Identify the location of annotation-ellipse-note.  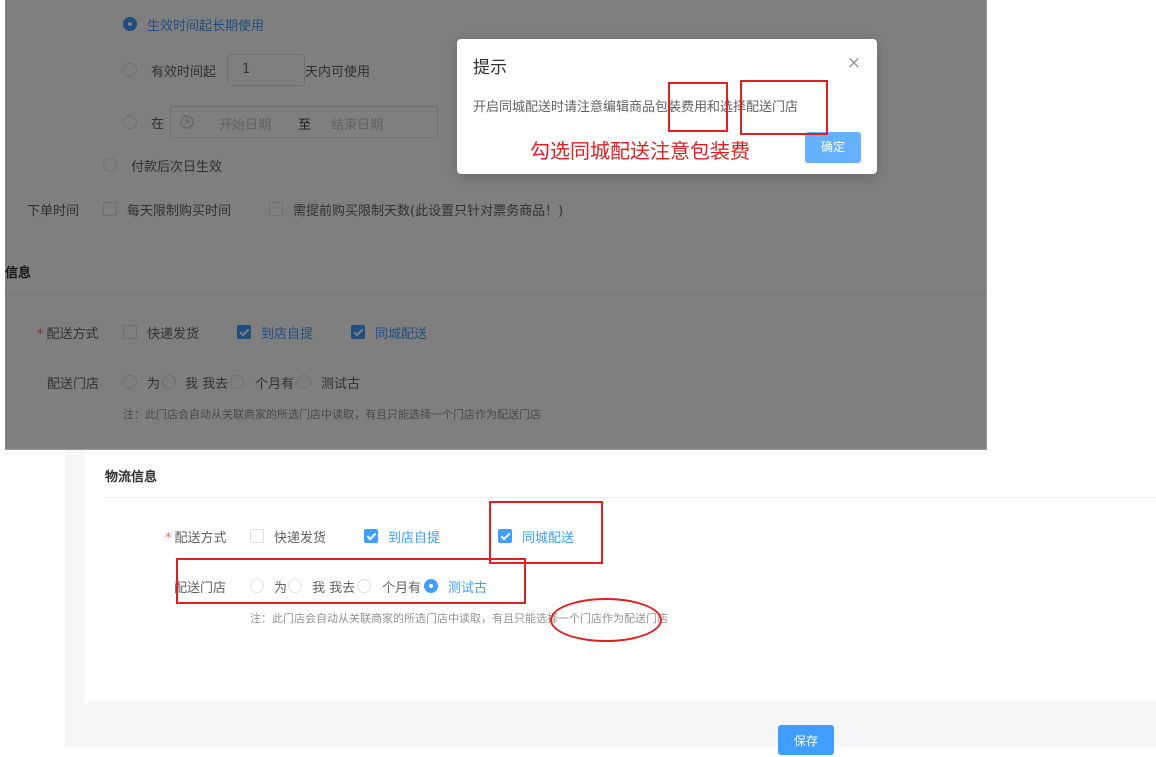
(606, 620).